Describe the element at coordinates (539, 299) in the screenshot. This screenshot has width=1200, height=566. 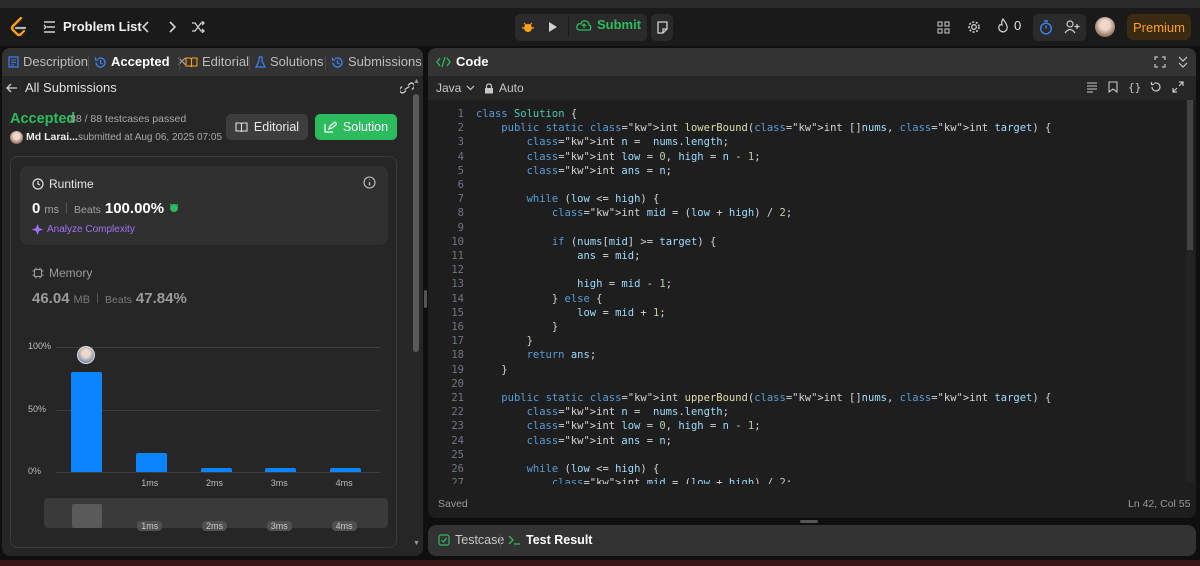
I see `code-line: } else {` at that location.